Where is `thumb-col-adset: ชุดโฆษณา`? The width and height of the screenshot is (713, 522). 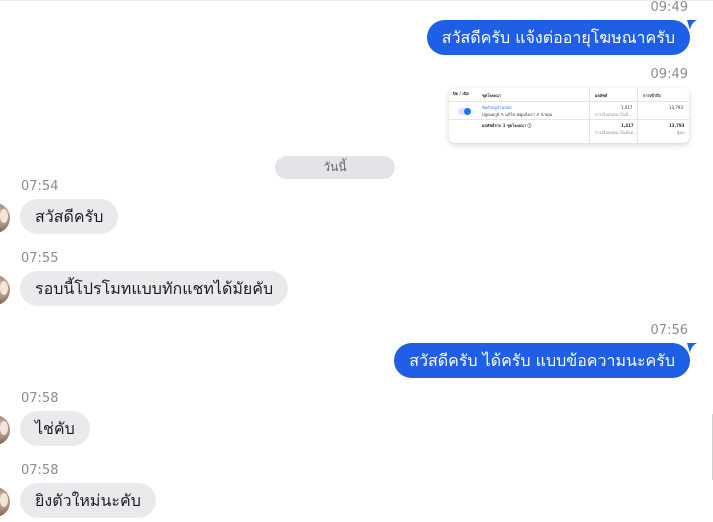
thumb-col-adset: ชุดโฆษณา is located at coordinates (492, 95).